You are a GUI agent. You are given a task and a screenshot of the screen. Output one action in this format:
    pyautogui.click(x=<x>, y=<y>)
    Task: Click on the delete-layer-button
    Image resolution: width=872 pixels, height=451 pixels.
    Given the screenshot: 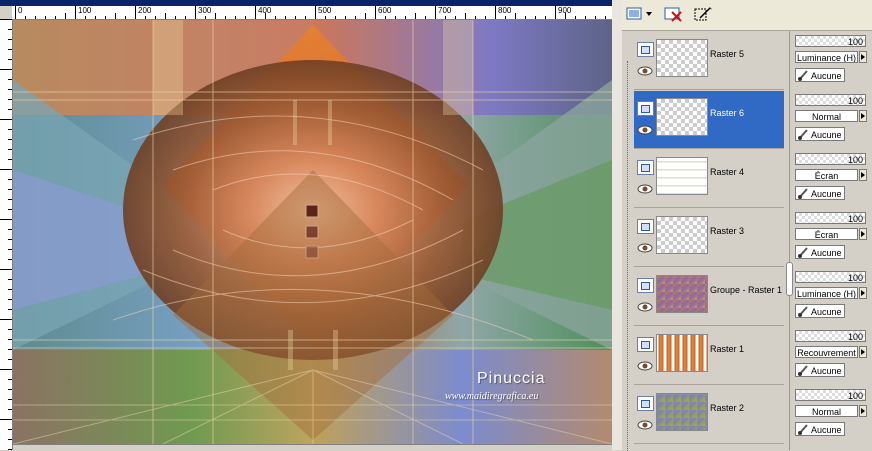 What is the action you would take?
    pyautogui.click(x=674, y=14)
    